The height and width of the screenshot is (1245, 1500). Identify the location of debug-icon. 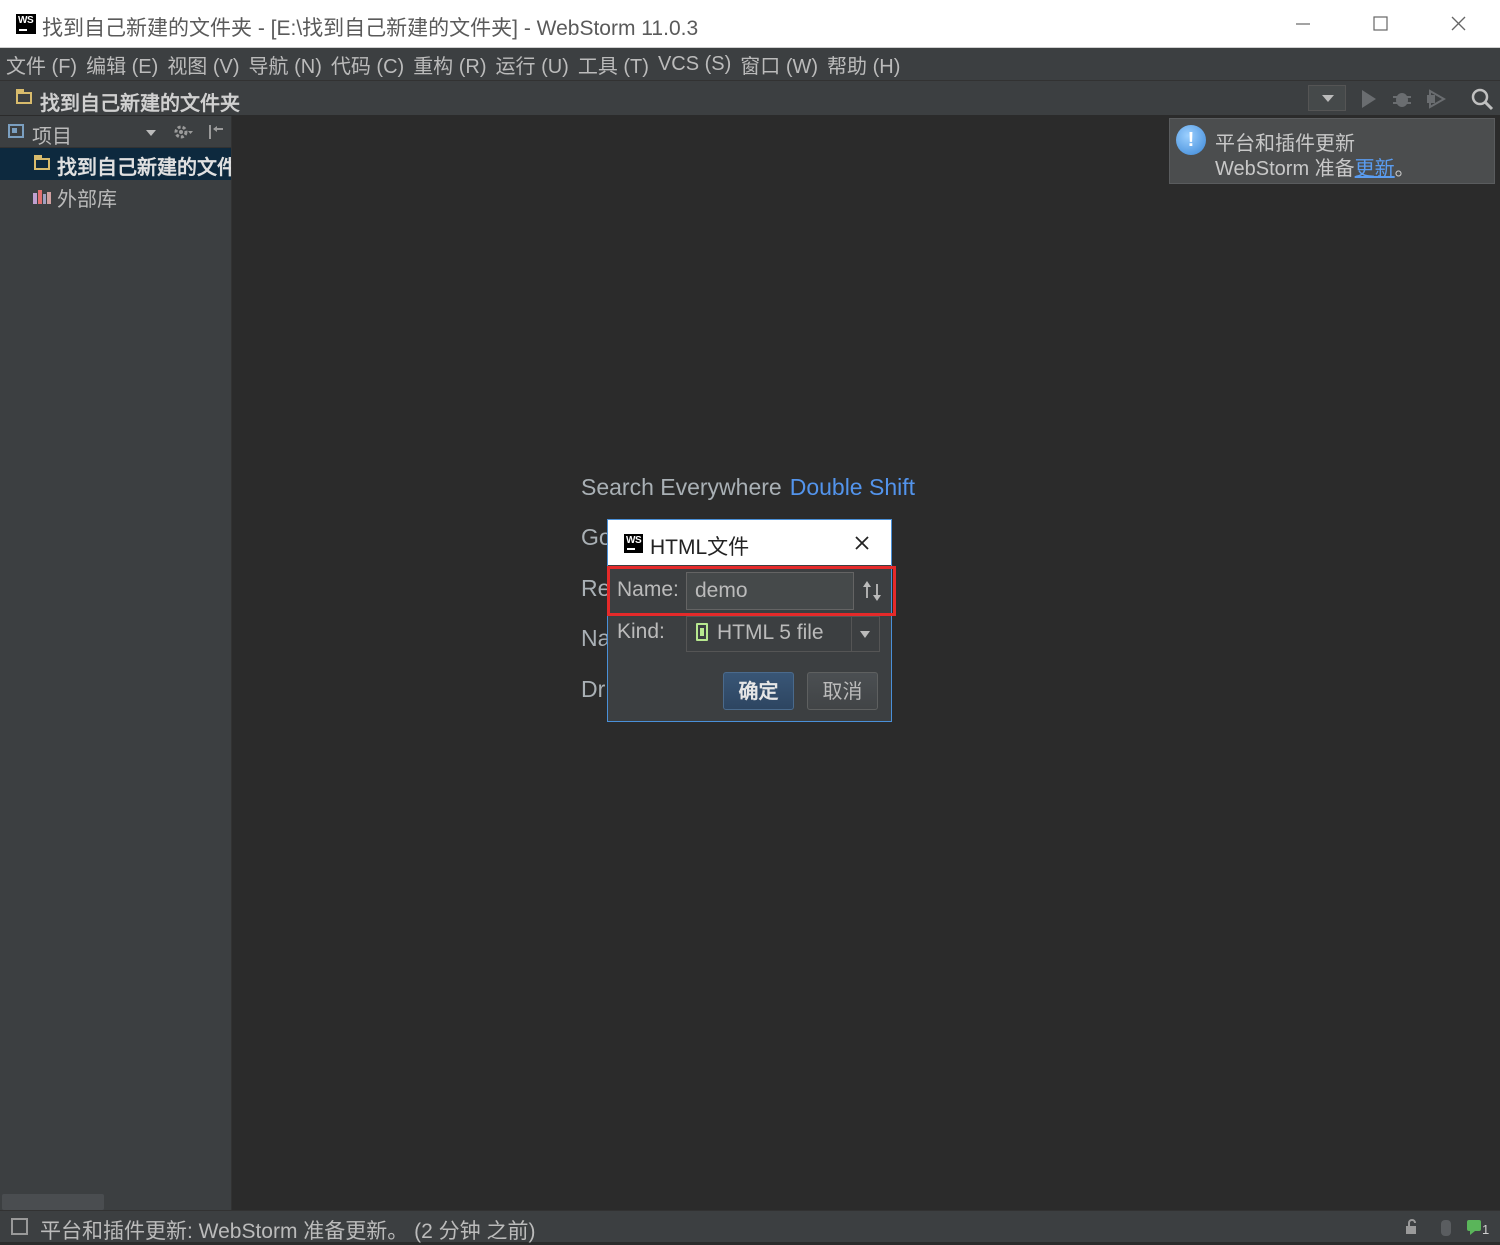
(1402, 99).